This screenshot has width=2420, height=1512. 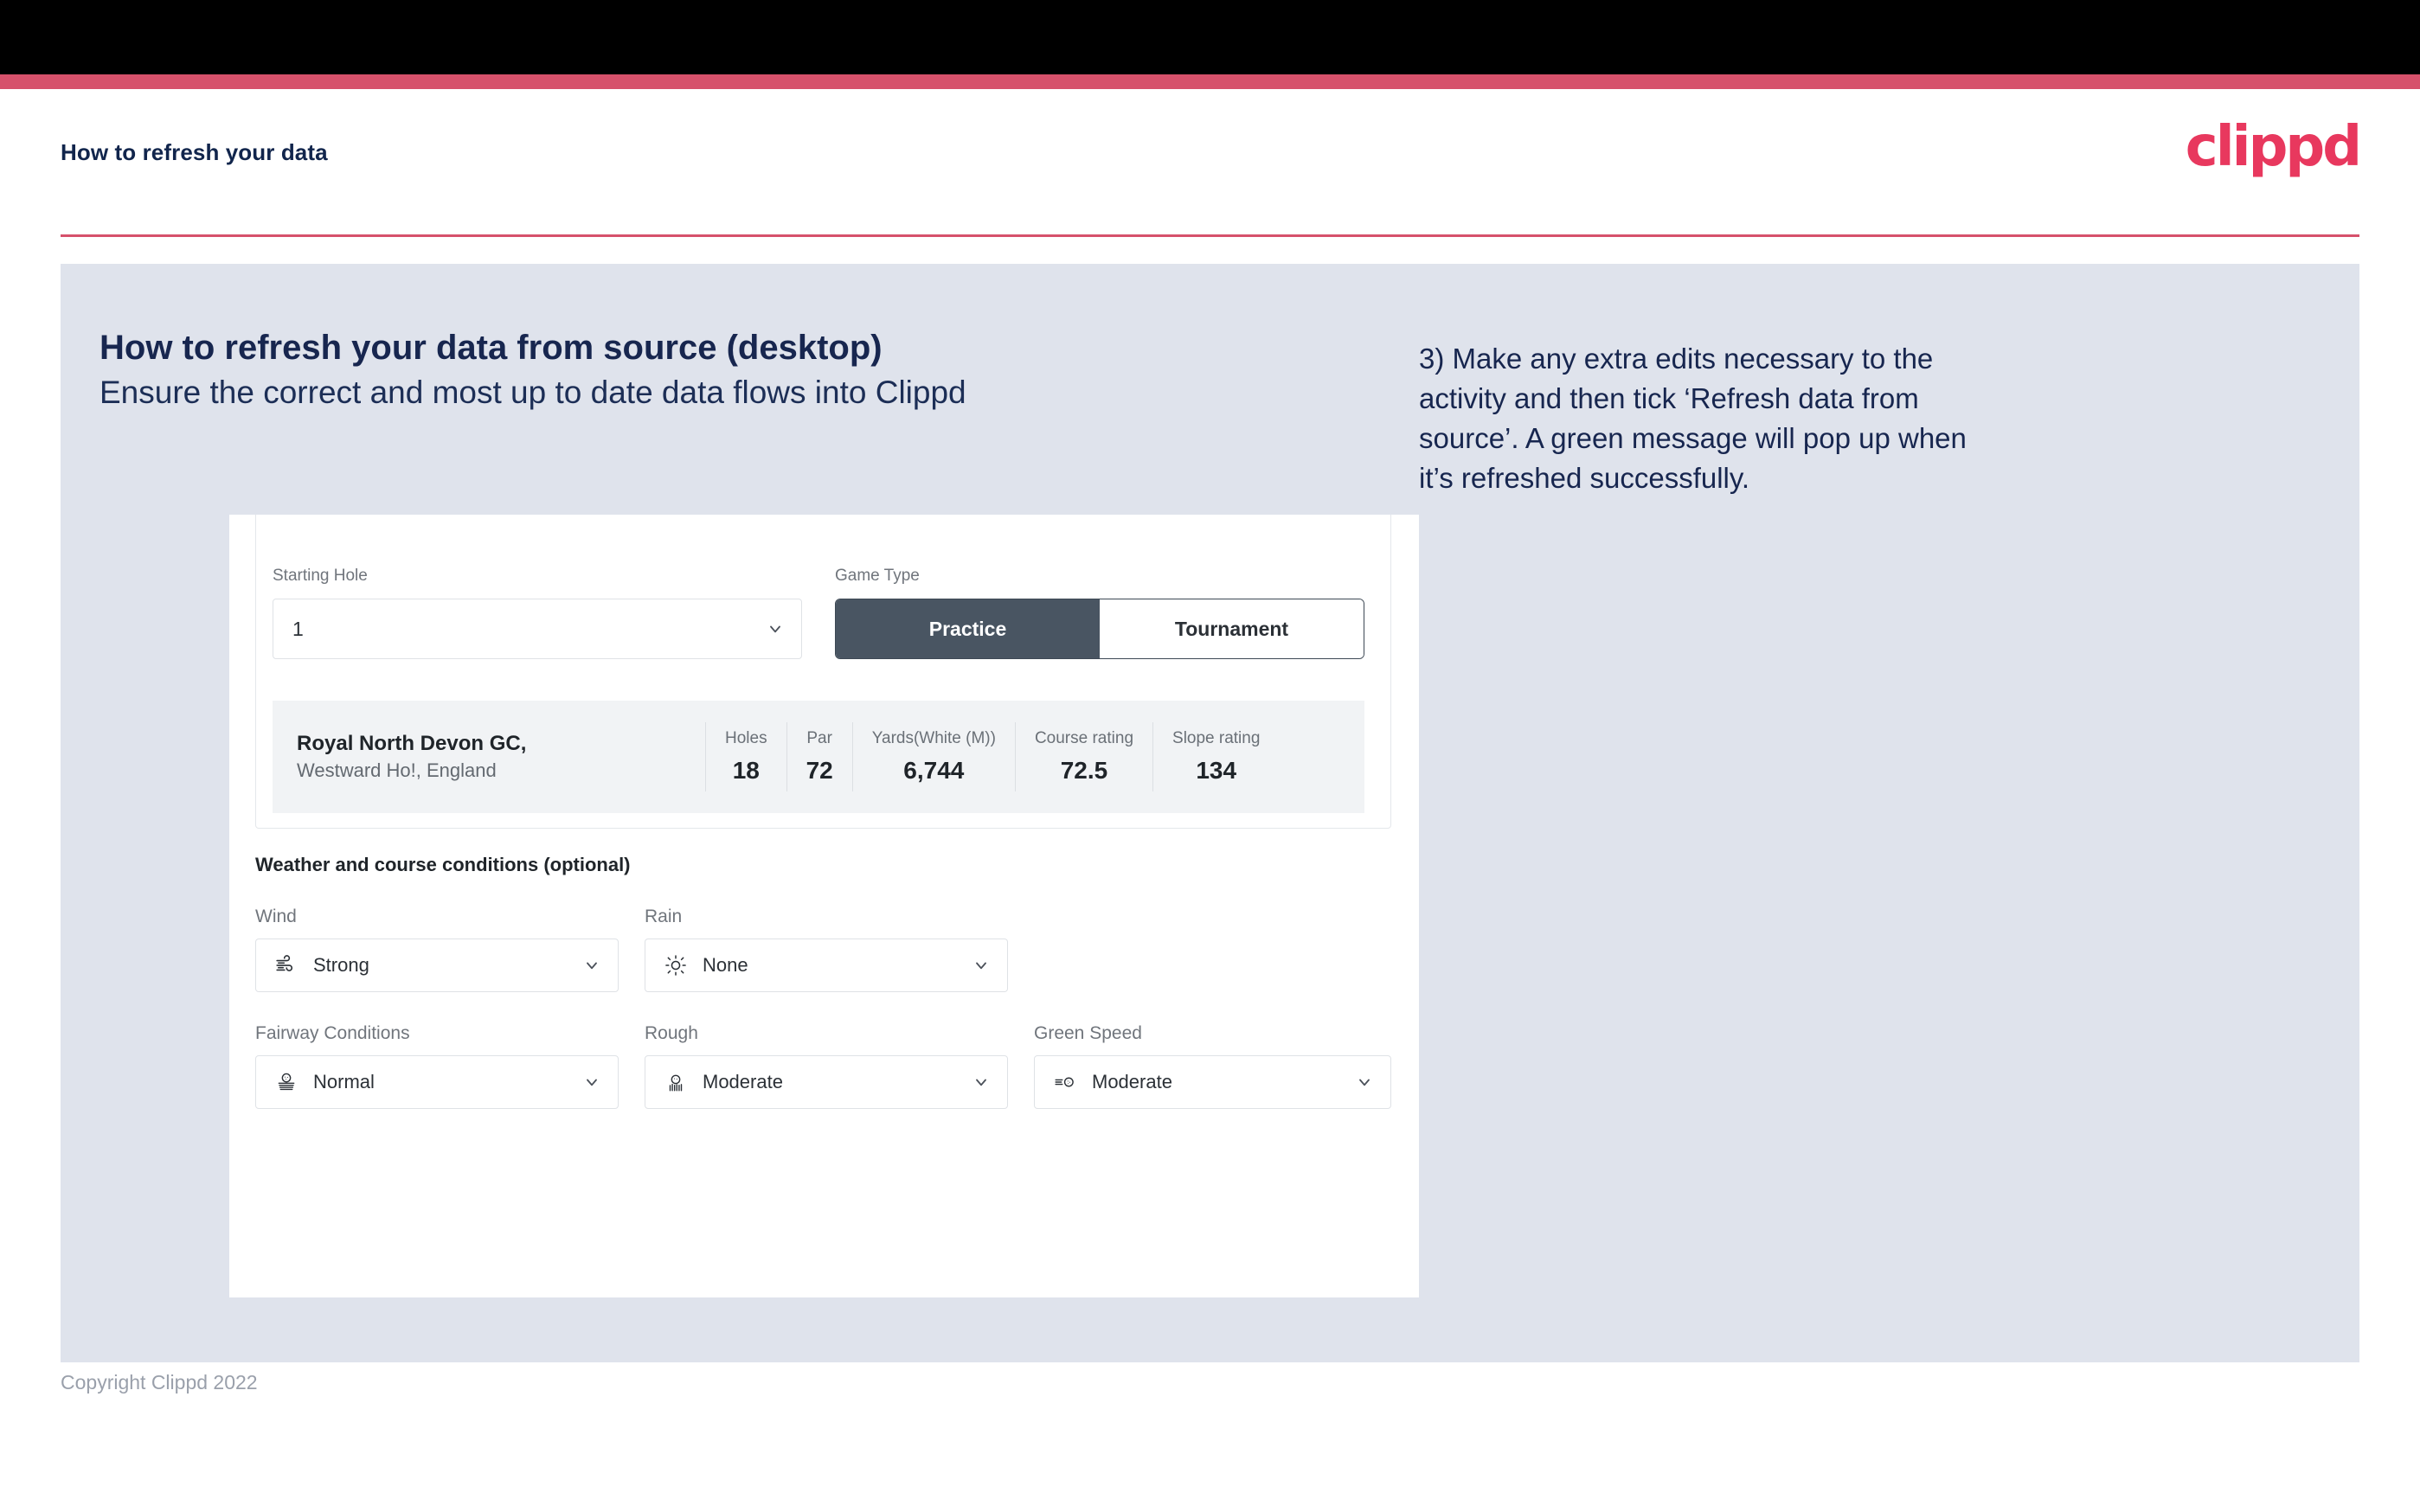 What do you see at coordinates (1210, 81) in the screenshot?
I see `top-accent-stripe` at bounding box center [1210, 81].